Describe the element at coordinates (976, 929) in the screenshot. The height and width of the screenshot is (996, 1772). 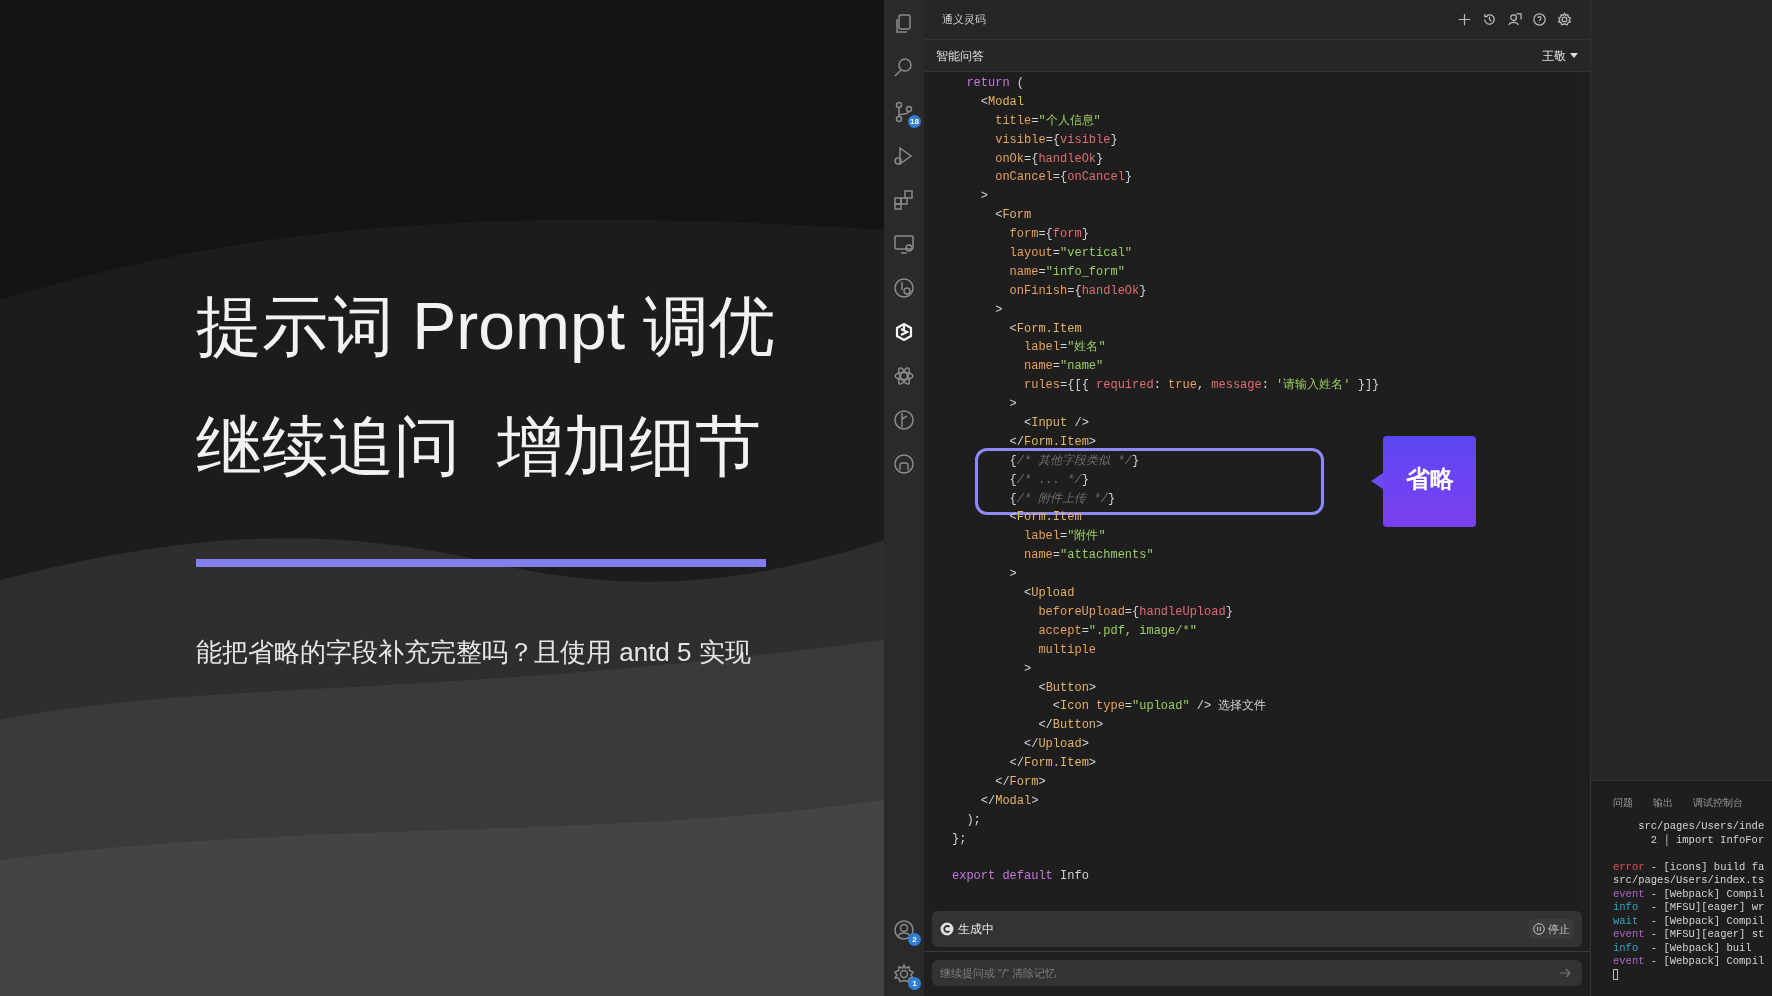
I see `status-text: 生成中` at that location.